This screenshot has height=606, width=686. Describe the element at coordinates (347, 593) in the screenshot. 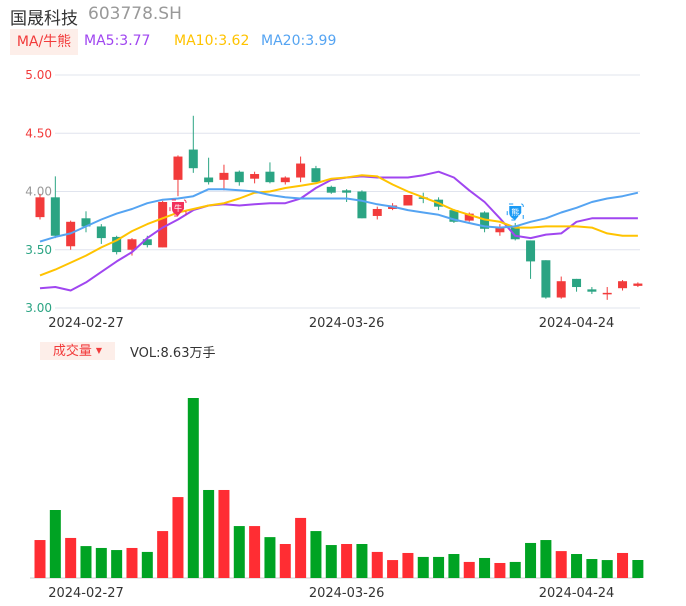

I see `volume-x-tick-label: 2024-03-26` at that location.